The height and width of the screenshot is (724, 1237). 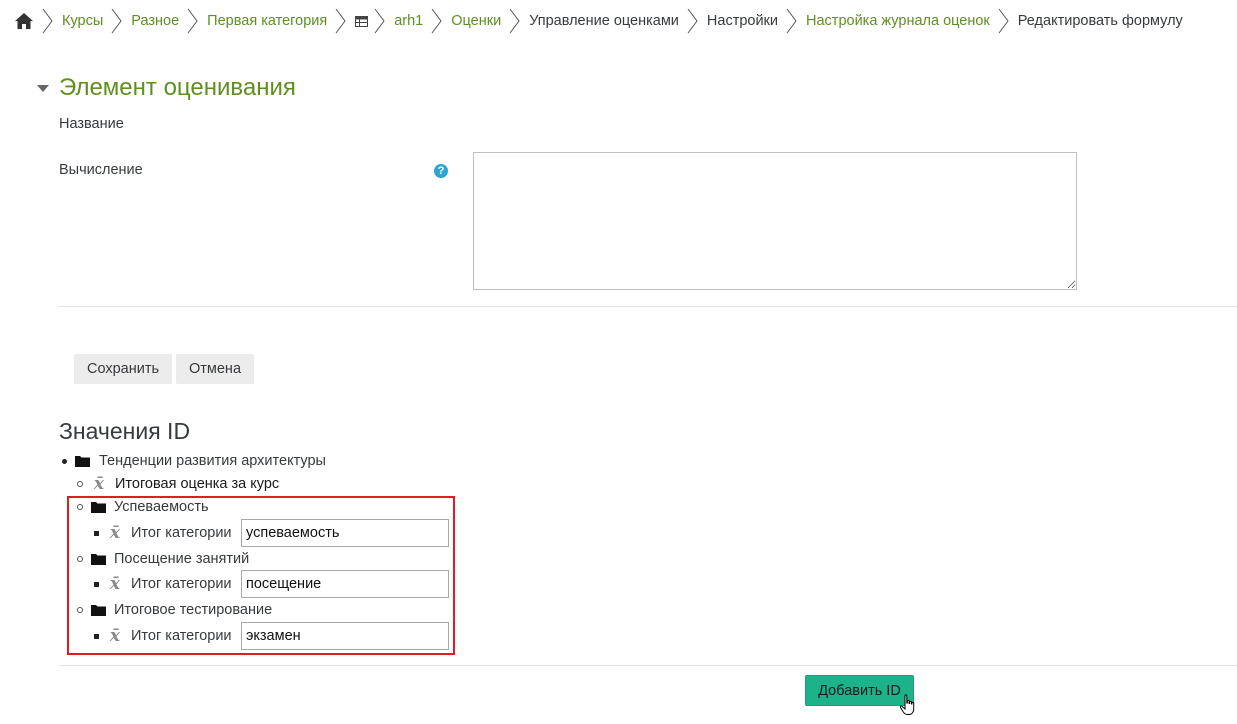 What do you see at coordinates (193, 610) in the screenshot?
I see `category-name: Итоговое тестирование` at bounding box center [193, 610].